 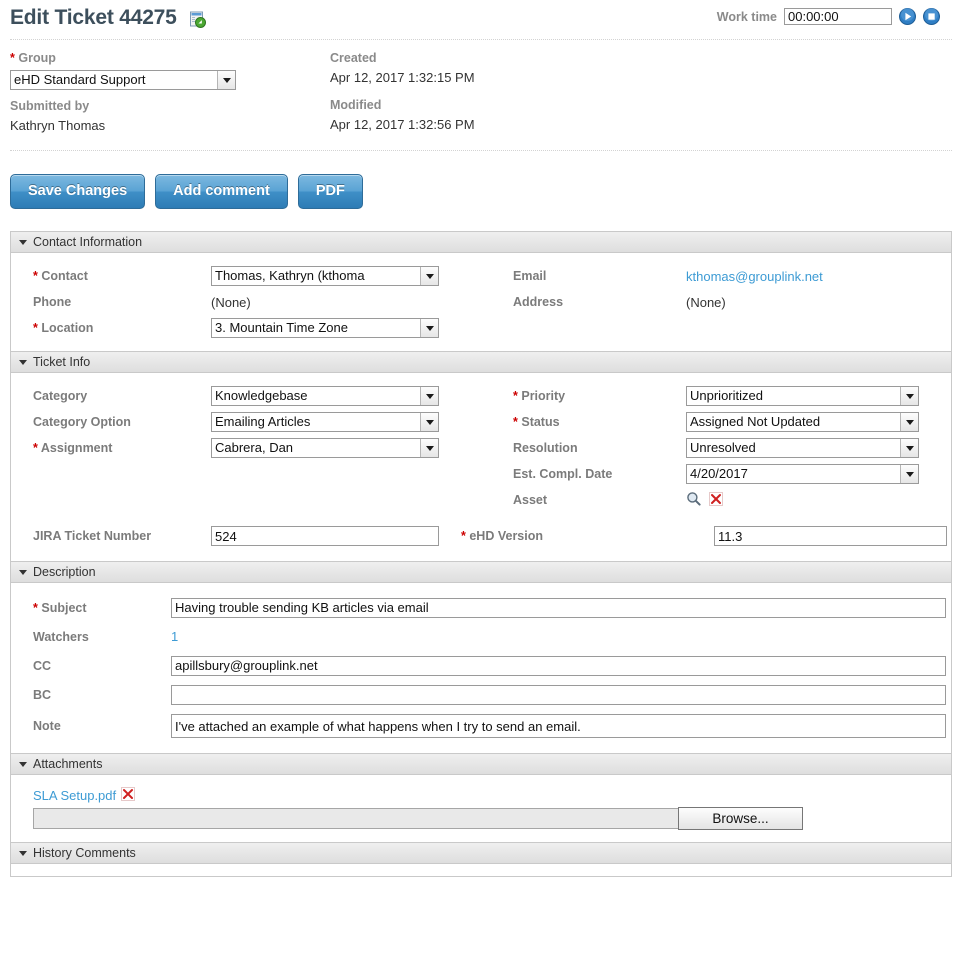 What do you see at coordinates (42, 694) in the screenshot?
I see `bc-label: BC` at bounding box center [42, 694].